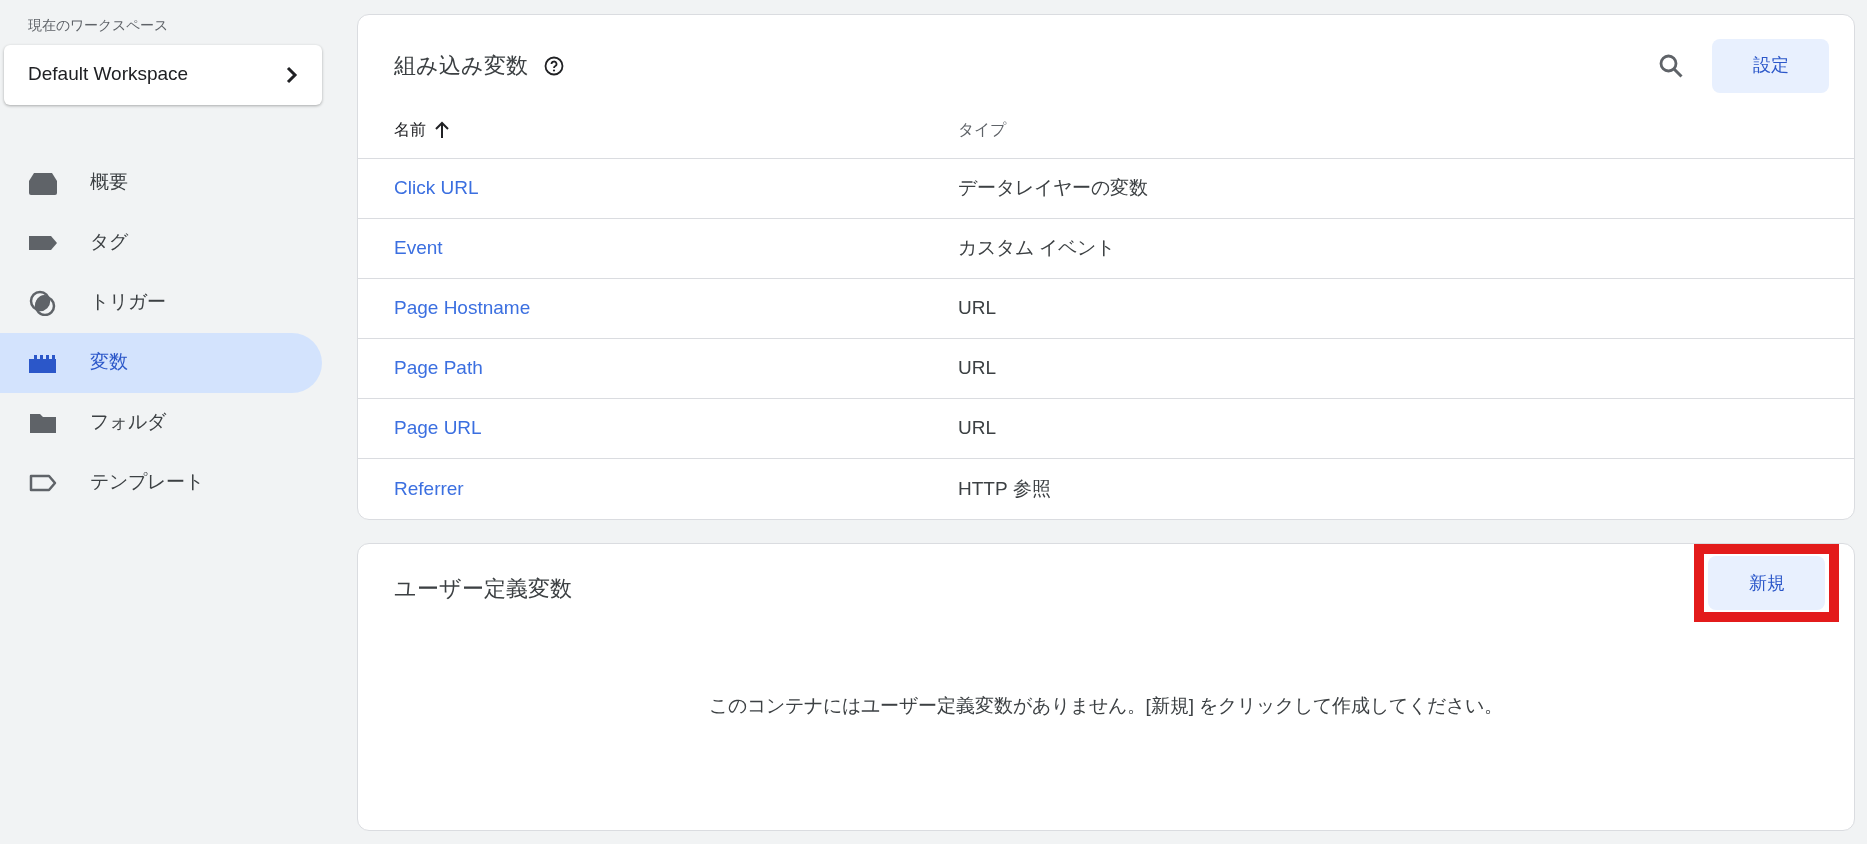 Image resolution: width=1867 pixels, height=844 pixels. I want to click on nav-item: トリガー, so click(161, 302).